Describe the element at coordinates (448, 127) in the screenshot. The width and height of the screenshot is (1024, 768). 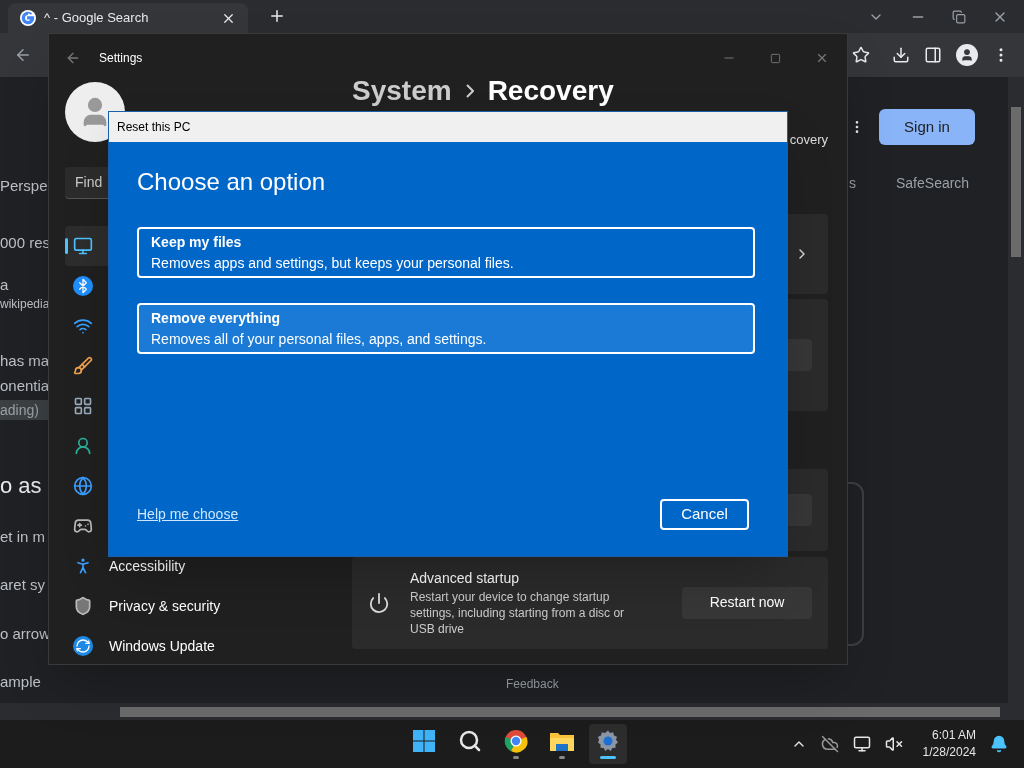
I see `dialog-title: Reset this PC` at that location.